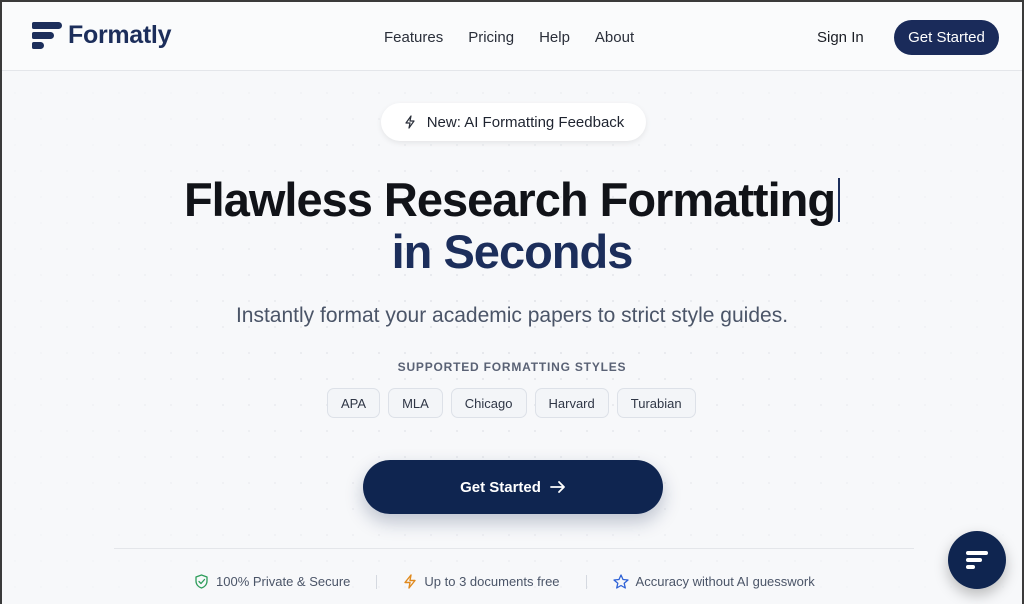  I want to click on feature-accuracy: Accuracy without AI guesswork, so click(713, 581).